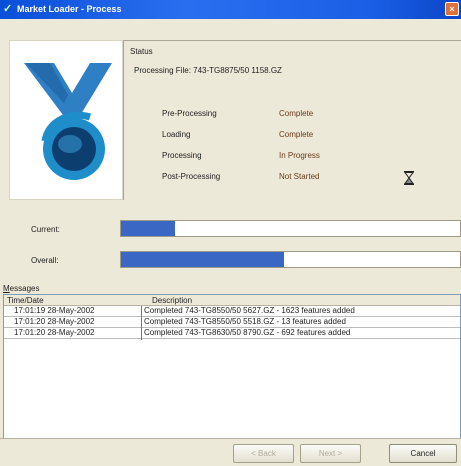 The height and width of the screenshot is (466, 461). I want to click on app-icon: ✓, so click(8, 9).